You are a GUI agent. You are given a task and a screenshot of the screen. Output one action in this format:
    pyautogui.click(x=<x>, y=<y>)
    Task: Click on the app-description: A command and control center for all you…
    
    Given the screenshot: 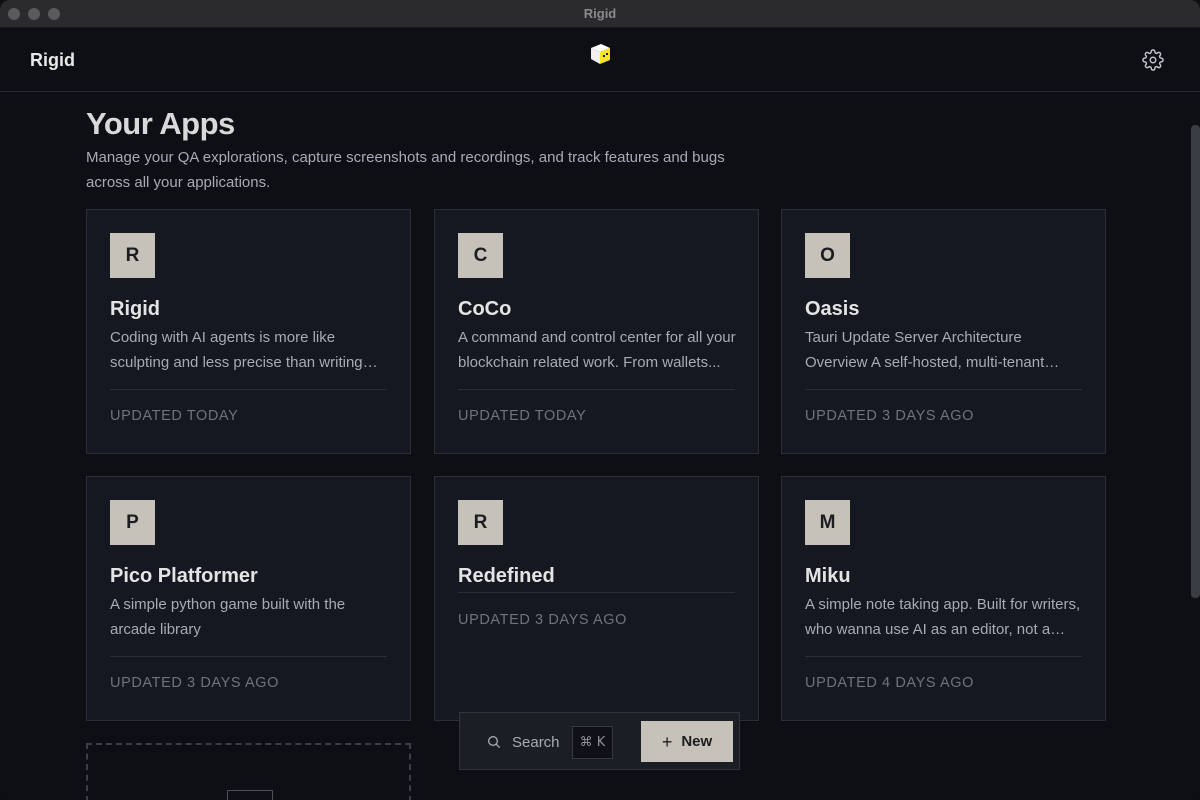 What is the action you would take?
    pyautogui.click(x=597, y=350)
    